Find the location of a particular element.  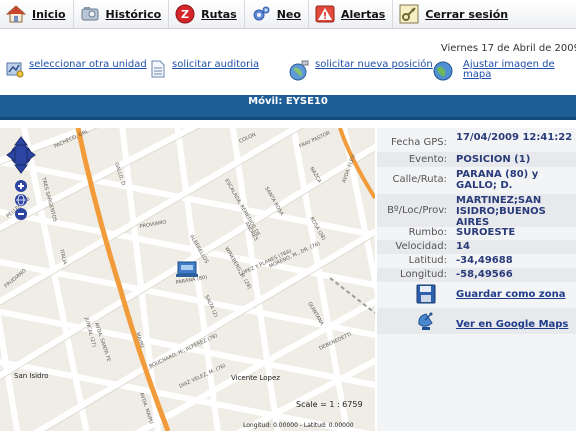

save-zone-link: Guardar como zona is located at coordinates (515, 294).